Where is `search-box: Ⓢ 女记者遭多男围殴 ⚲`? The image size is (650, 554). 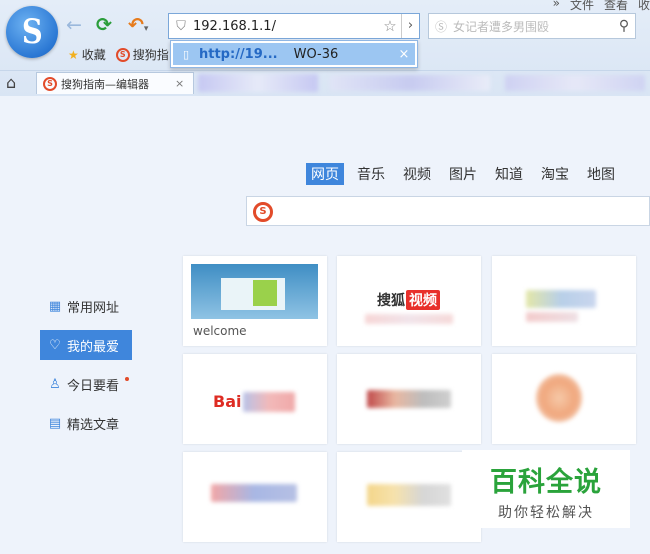 search-box: Ⓢ 女记者遭多男围殴 ⚲ is located at coordinates (532, 26).